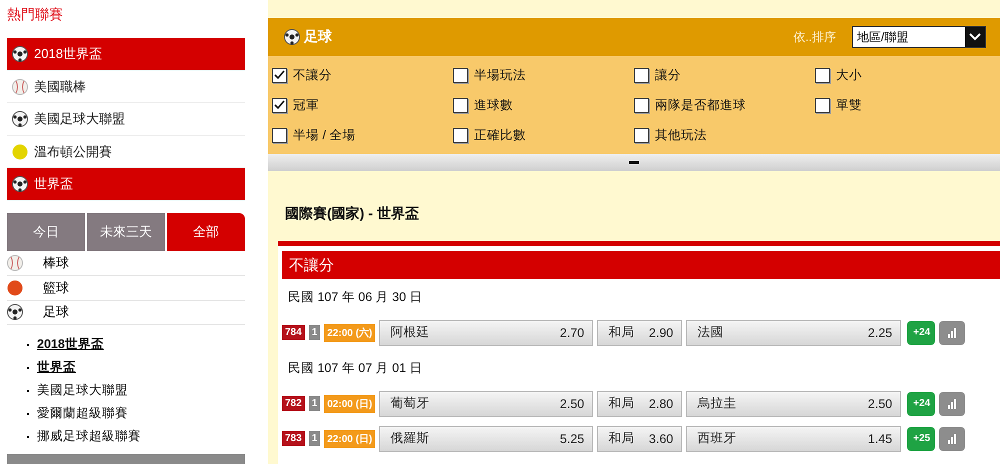  Describe the element at coordinates (35, 15) in the screenshot. I see `sidebar-title: 熱門聯賽` at that location.